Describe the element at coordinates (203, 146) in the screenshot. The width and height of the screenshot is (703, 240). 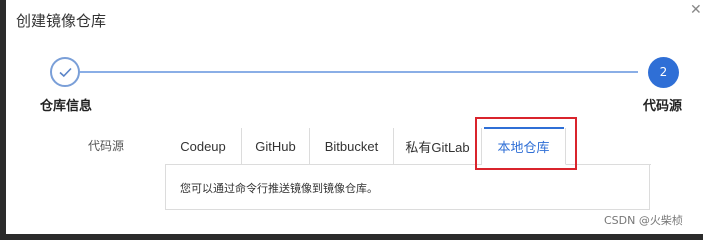
I see `tab-codeup: Codeup` at that location.